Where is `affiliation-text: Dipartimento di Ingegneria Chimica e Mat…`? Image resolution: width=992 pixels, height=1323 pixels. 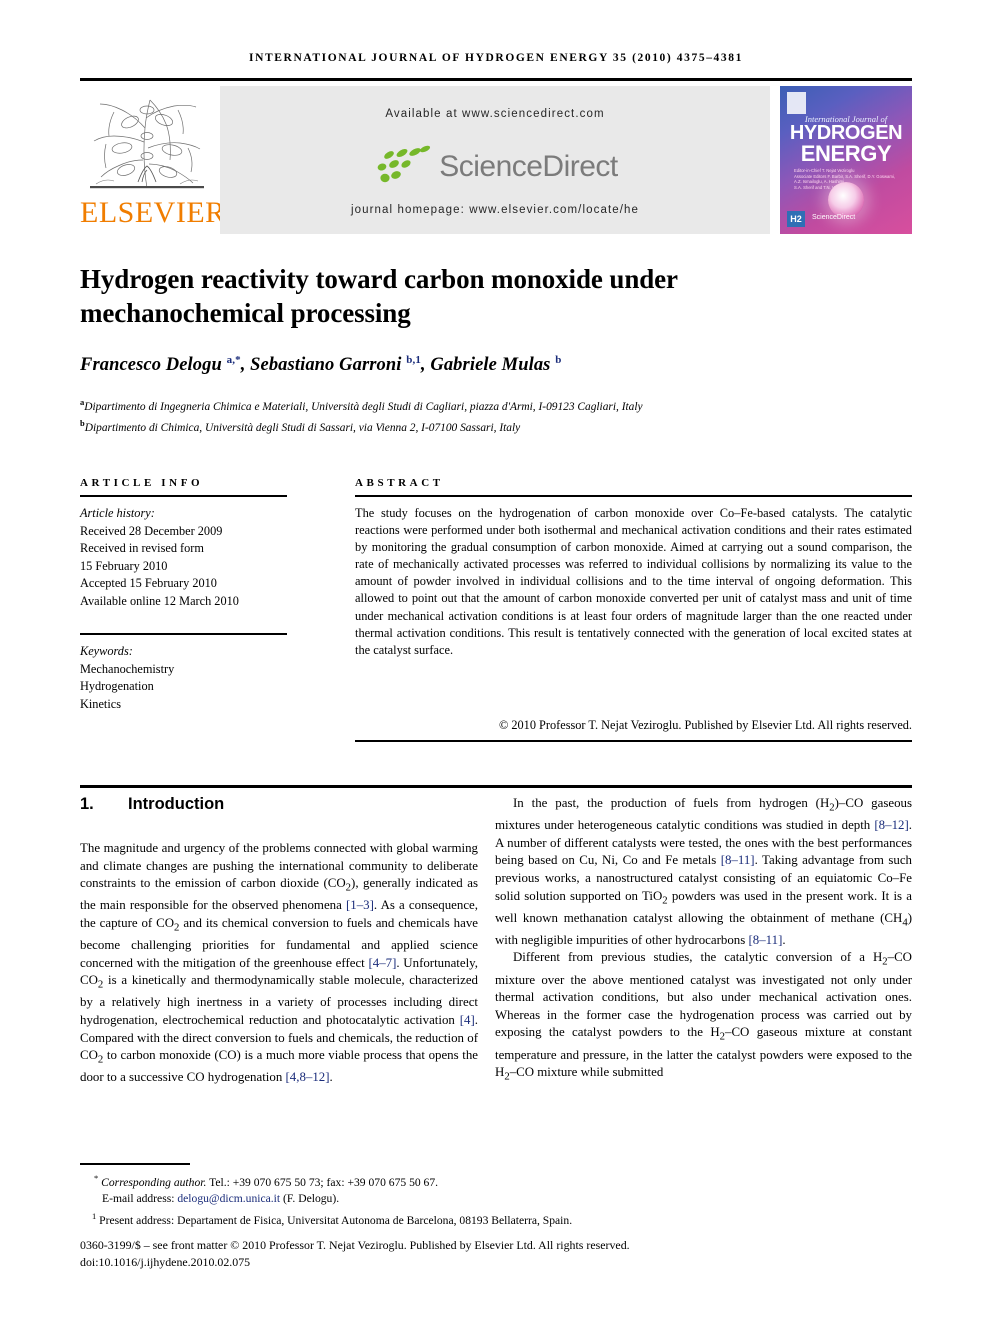 affiliation-text: Dipartimento di Ingegneria Chimica e Mat… is located at coordinates (363, 406).